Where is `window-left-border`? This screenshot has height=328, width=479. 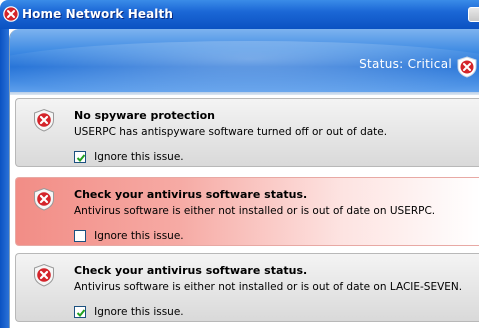
window-left-border is located at coordinates (4, 178).